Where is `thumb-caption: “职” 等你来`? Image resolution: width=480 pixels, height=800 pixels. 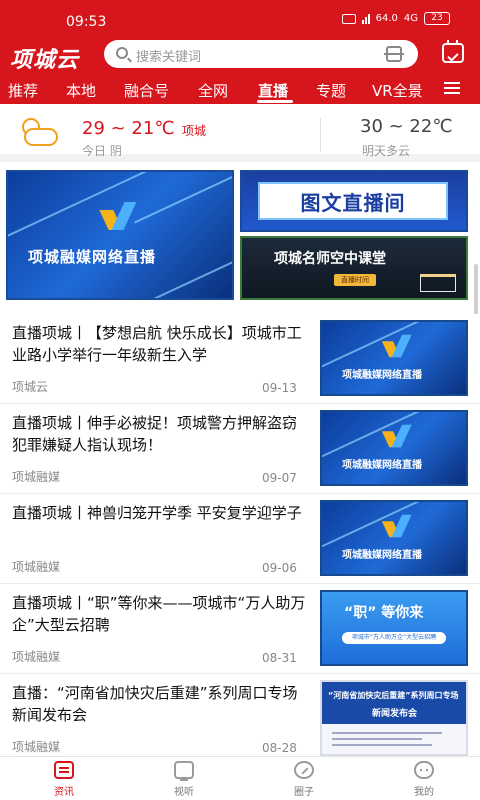
thumb-caption: “职” 等你来 is located at coordinates (384, 613).